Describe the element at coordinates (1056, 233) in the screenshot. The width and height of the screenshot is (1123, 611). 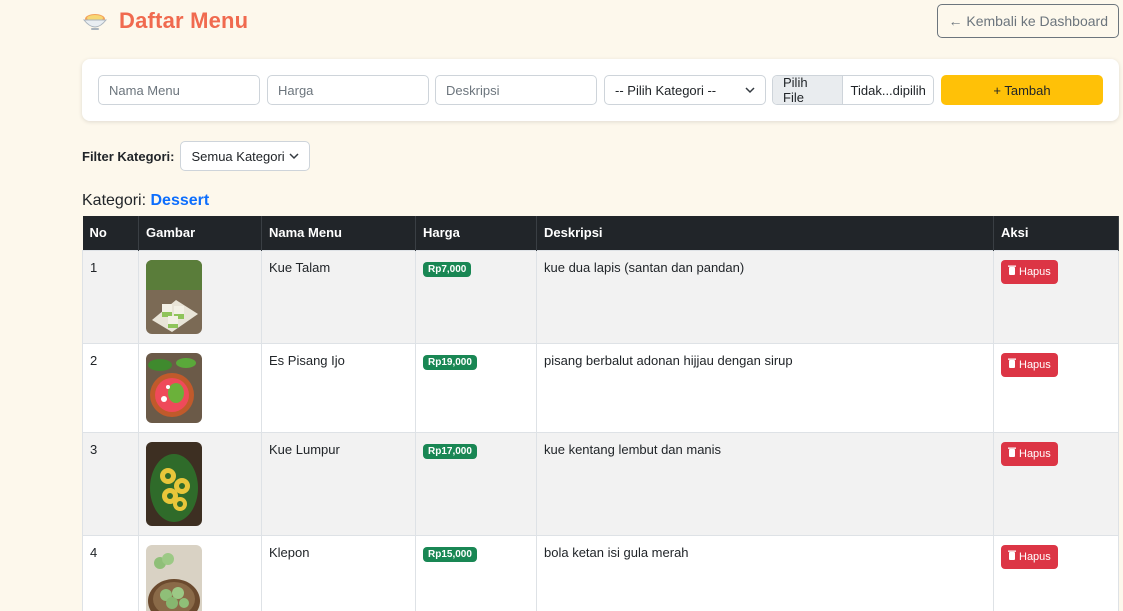
I see `column-header-action: Aksi` at that location.